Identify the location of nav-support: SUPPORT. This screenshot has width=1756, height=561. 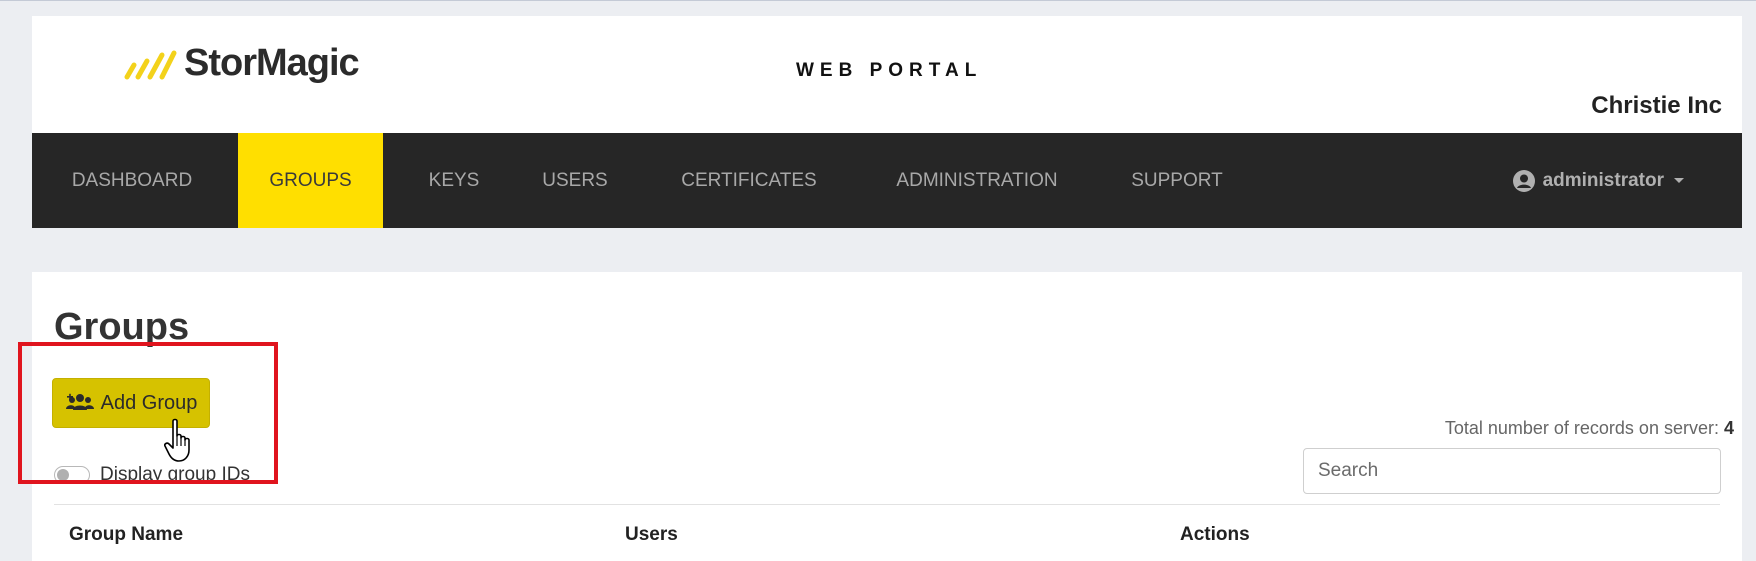
(1177, 180).